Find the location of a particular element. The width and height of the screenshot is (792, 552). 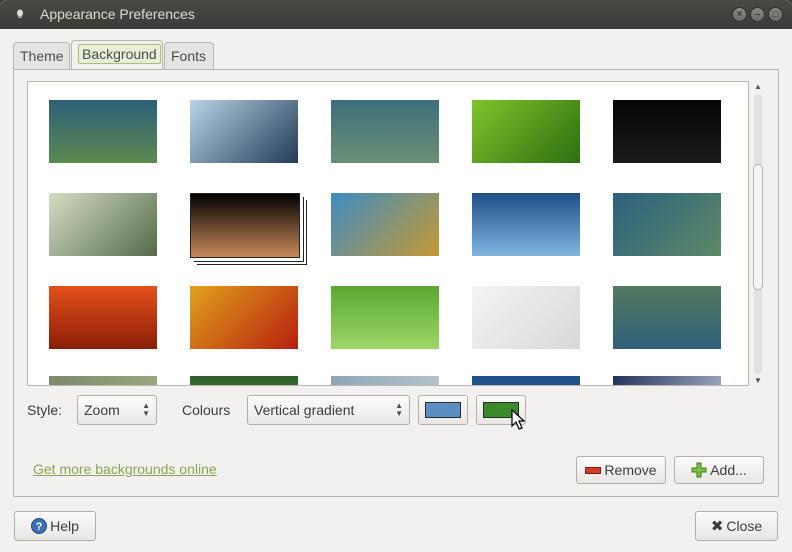

minimize-window-button: – is located at coordinates (757, 14).